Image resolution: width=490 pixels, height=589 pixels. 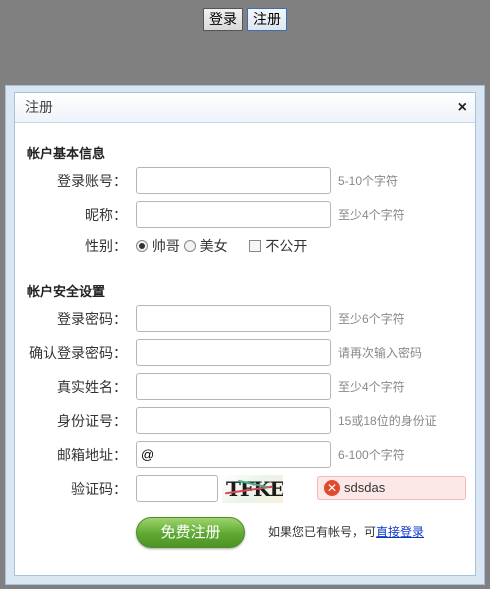 I want to click on error-icon: ✕, so click(x=332, y=488).